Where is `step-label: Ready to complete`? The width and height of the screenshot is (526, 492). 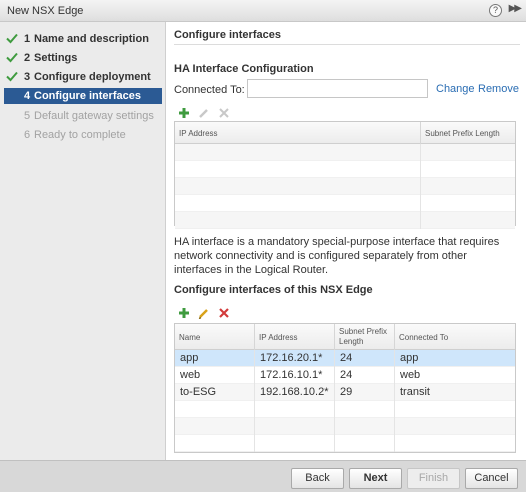
step-label: Ready to complete is located at coordinates (80, 135).